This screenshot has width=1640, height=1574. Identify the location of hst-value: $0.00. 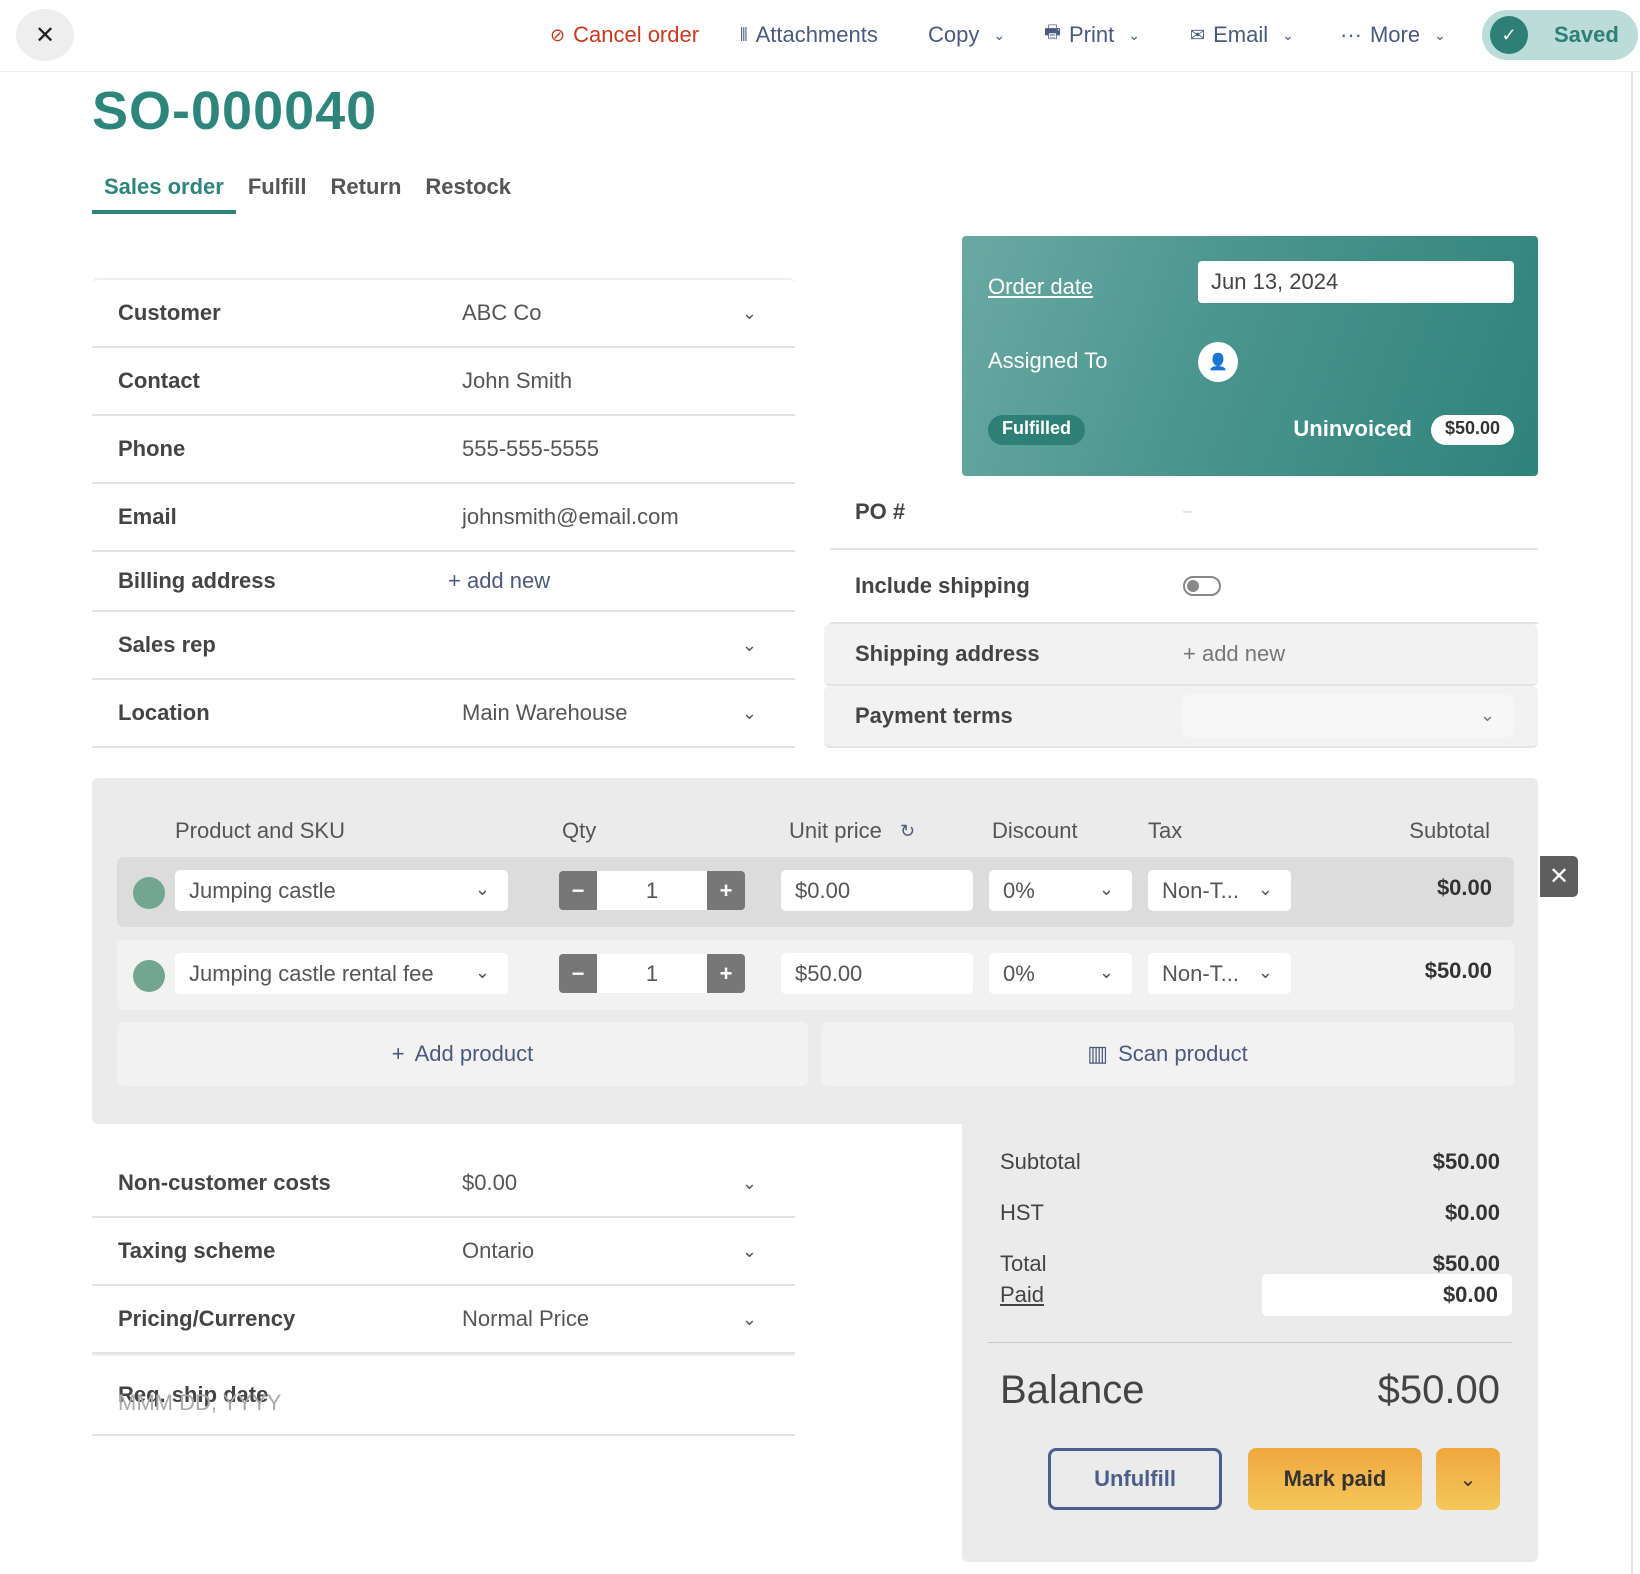
(1472, 1212).